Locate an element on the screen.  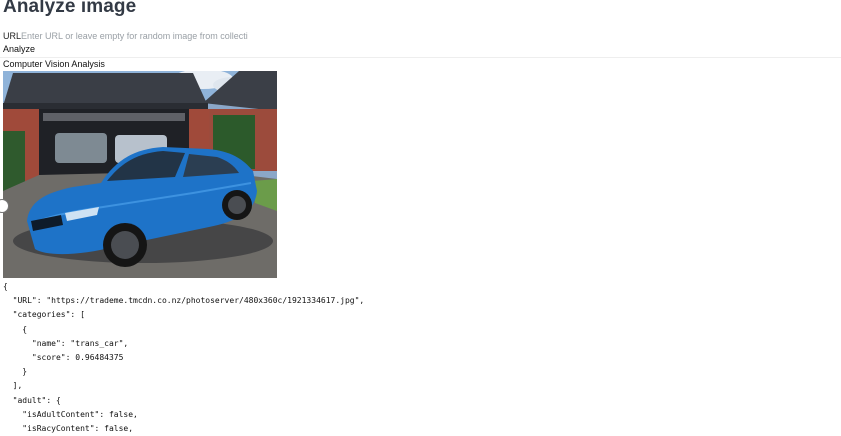
url-input is located at coordinates (135, 36).